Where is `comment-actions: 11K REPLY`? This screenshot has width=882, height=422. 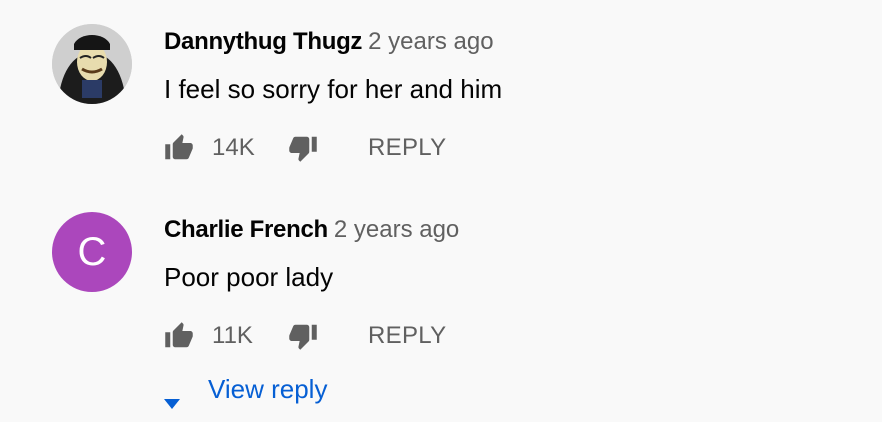 comment-actions: 11K REPLY is located at coordinates (305, 336).